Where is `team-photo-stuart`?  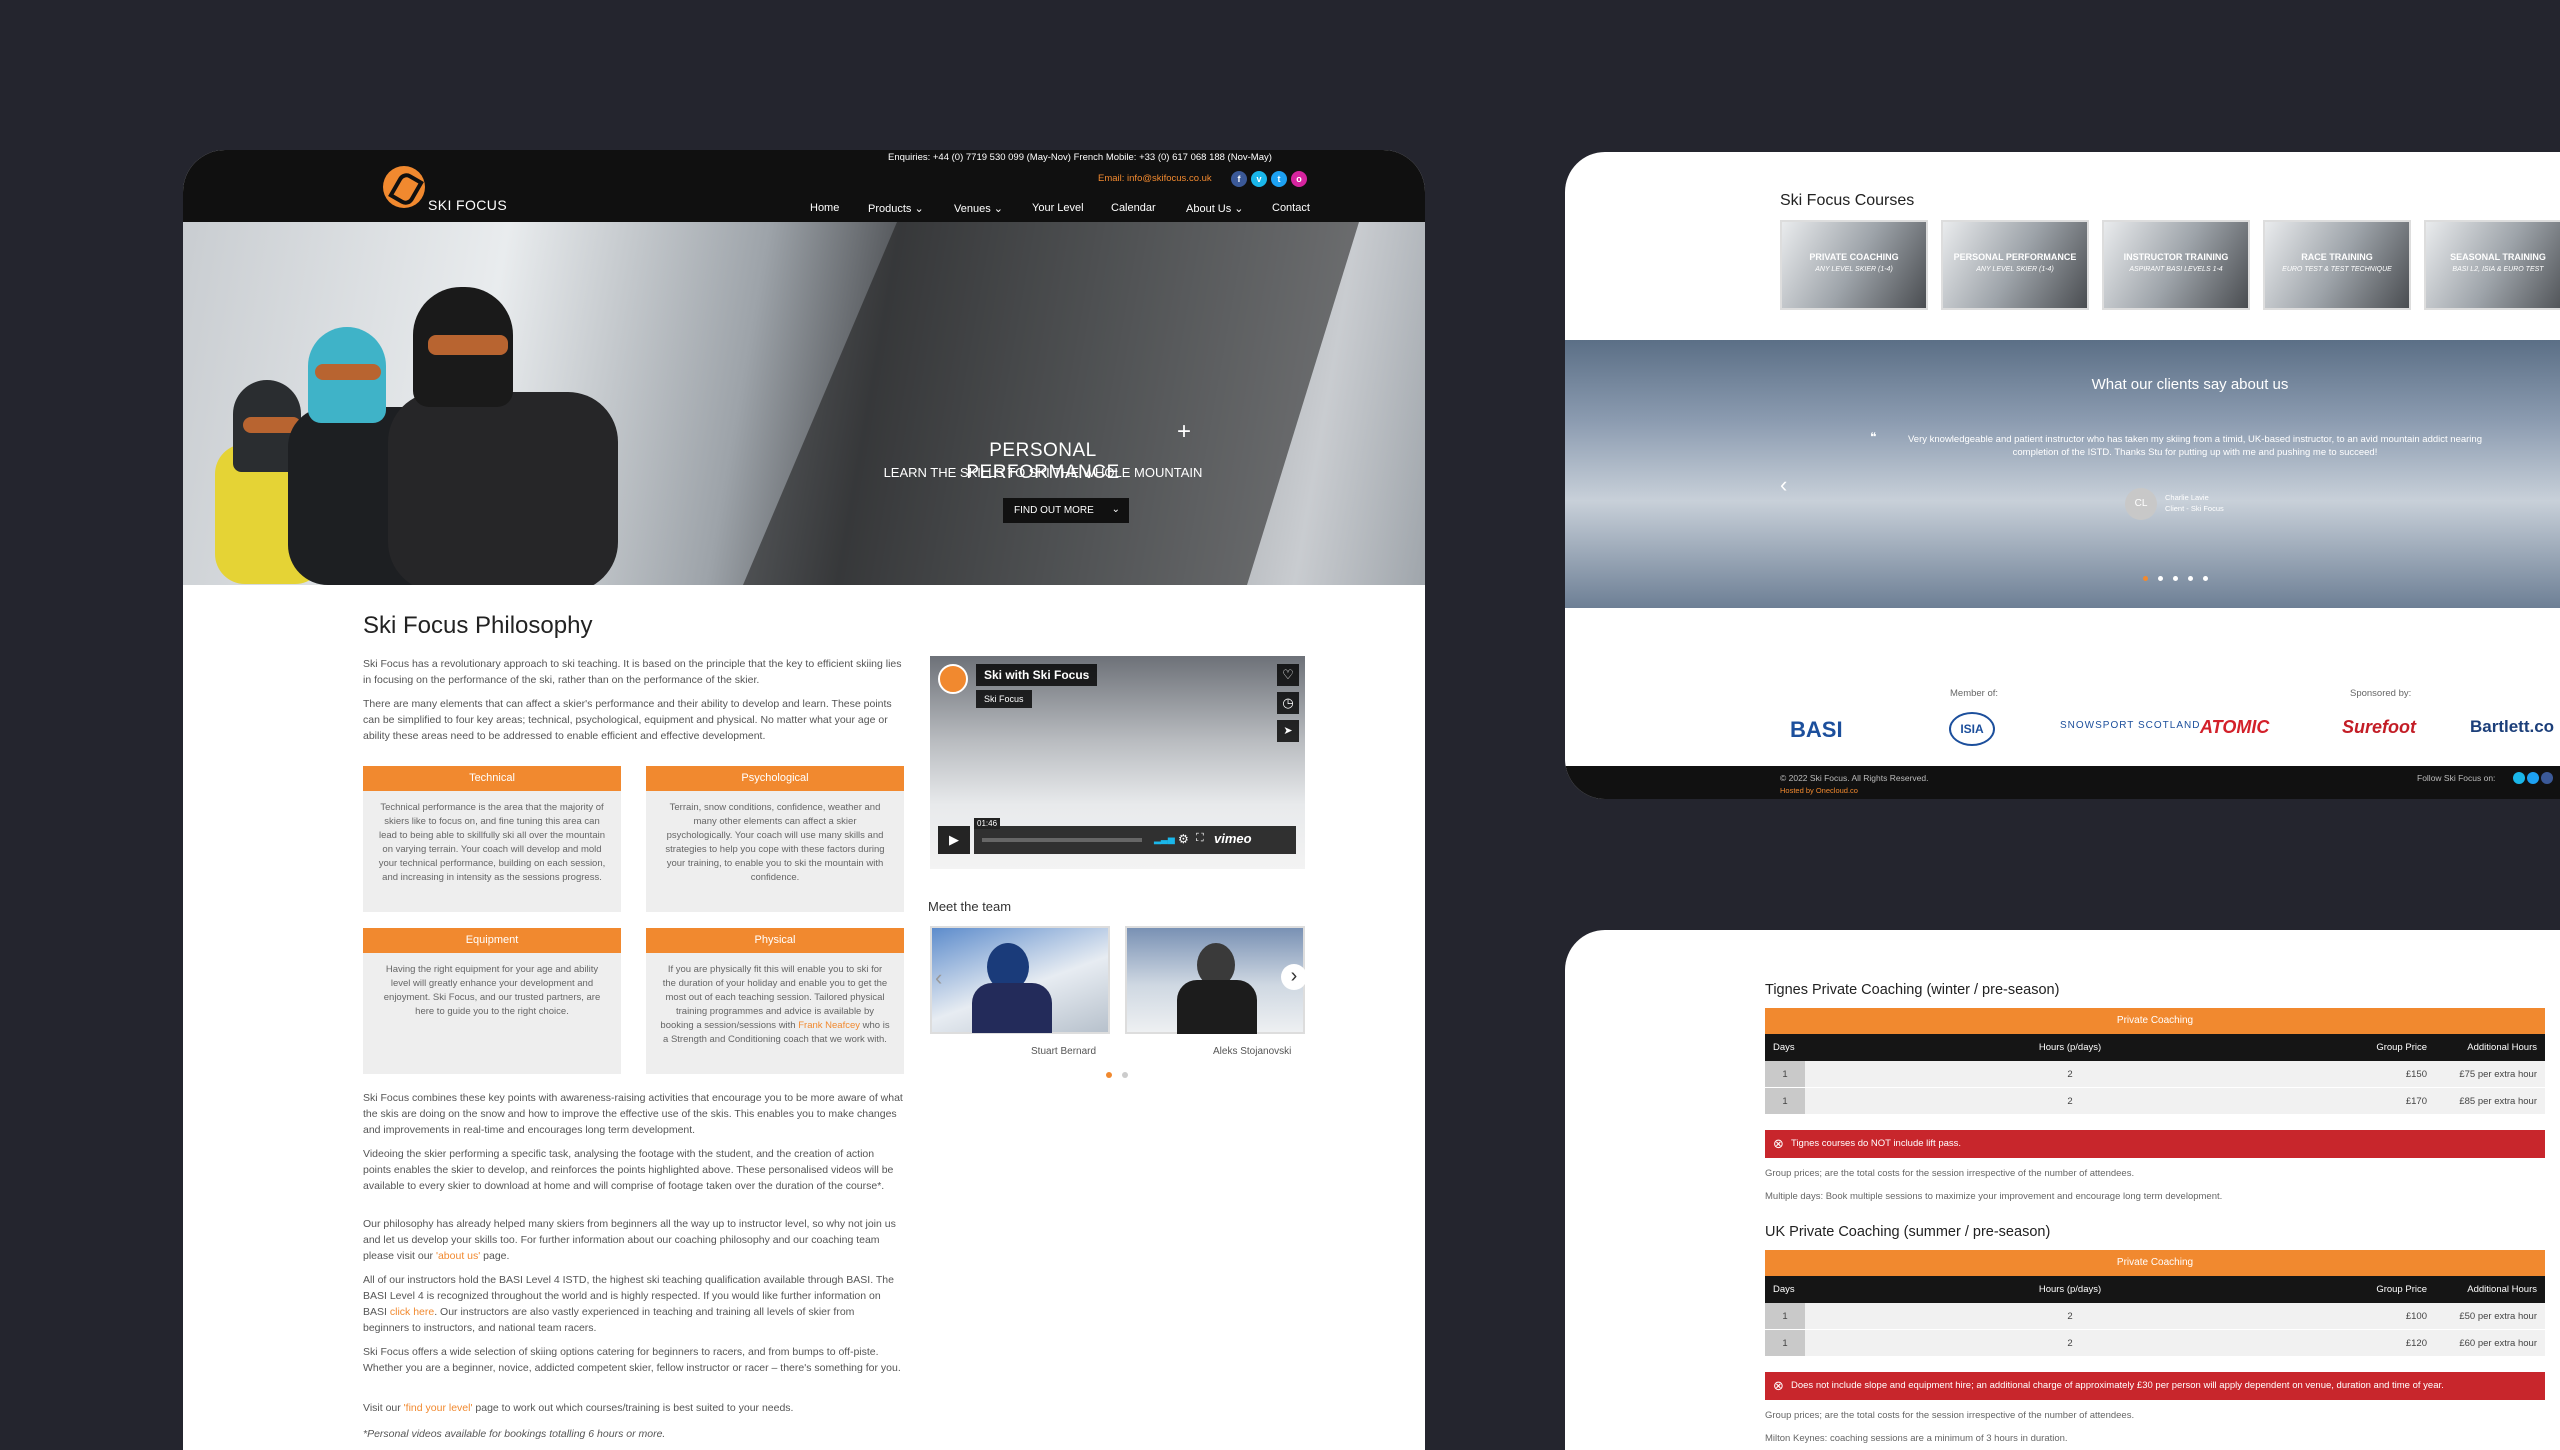 team-photo-stuart is located at coordinates (1020, 980).